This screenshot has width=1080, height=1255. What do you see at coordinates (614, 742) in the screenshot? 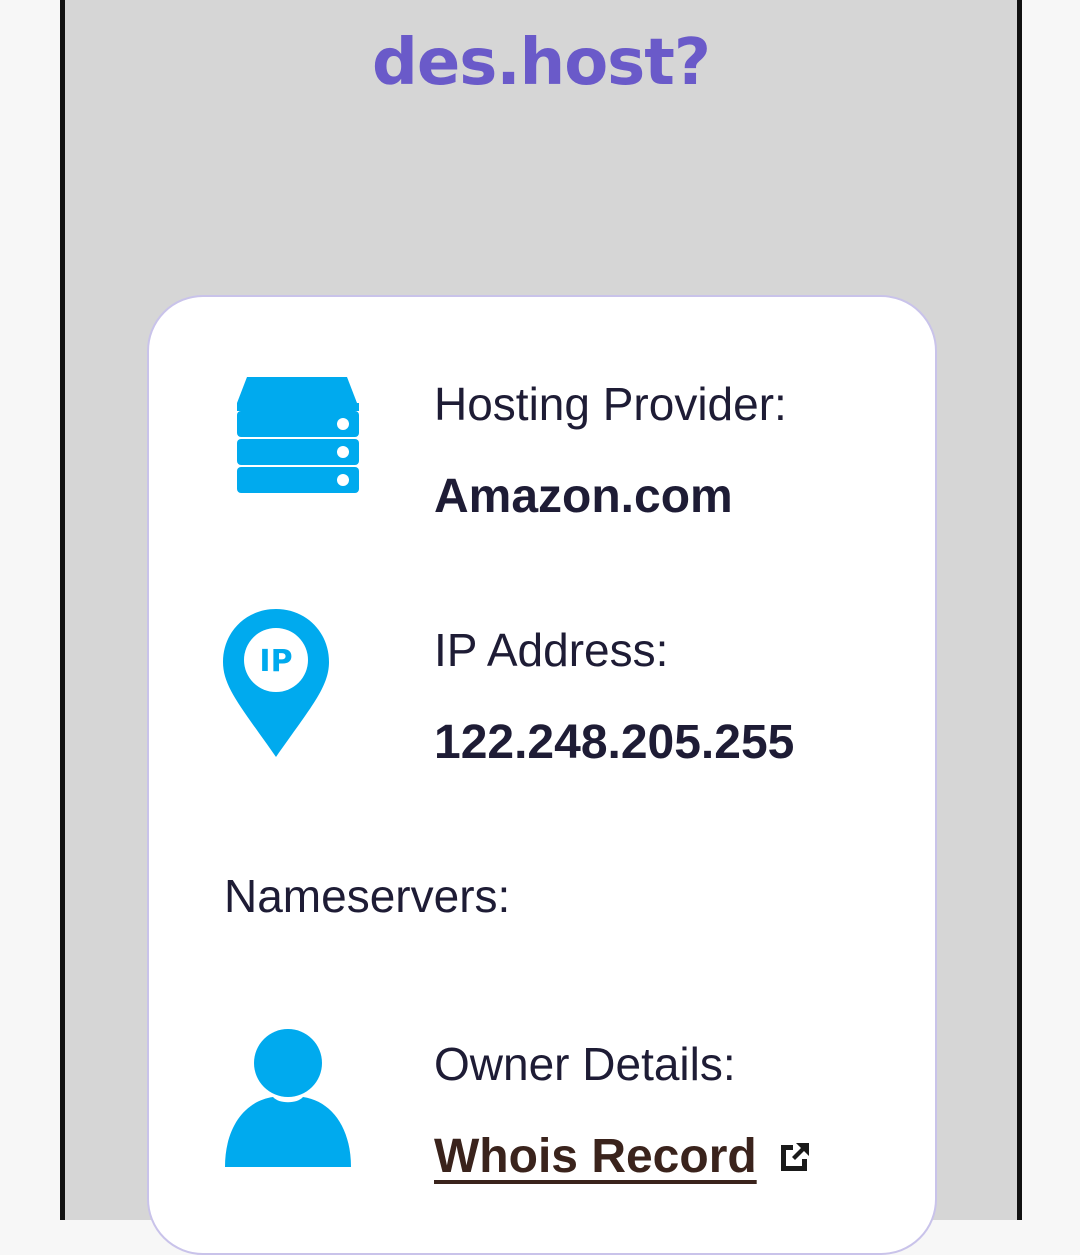
I see `ip-address-value: 122.248.205.255` at bounding box center [614, 742].